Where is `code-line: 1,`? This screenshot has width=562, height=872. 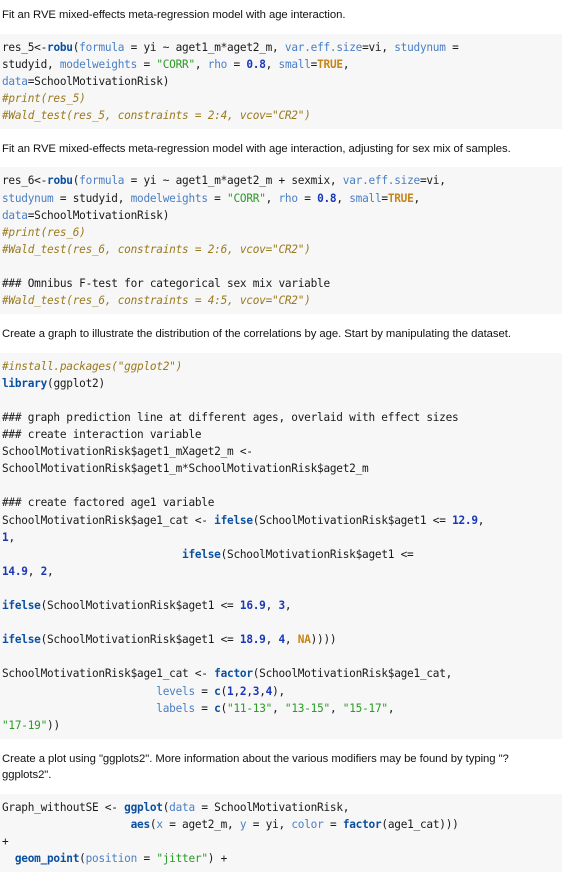 code-line: 1, is located at coordinates (8, 537).